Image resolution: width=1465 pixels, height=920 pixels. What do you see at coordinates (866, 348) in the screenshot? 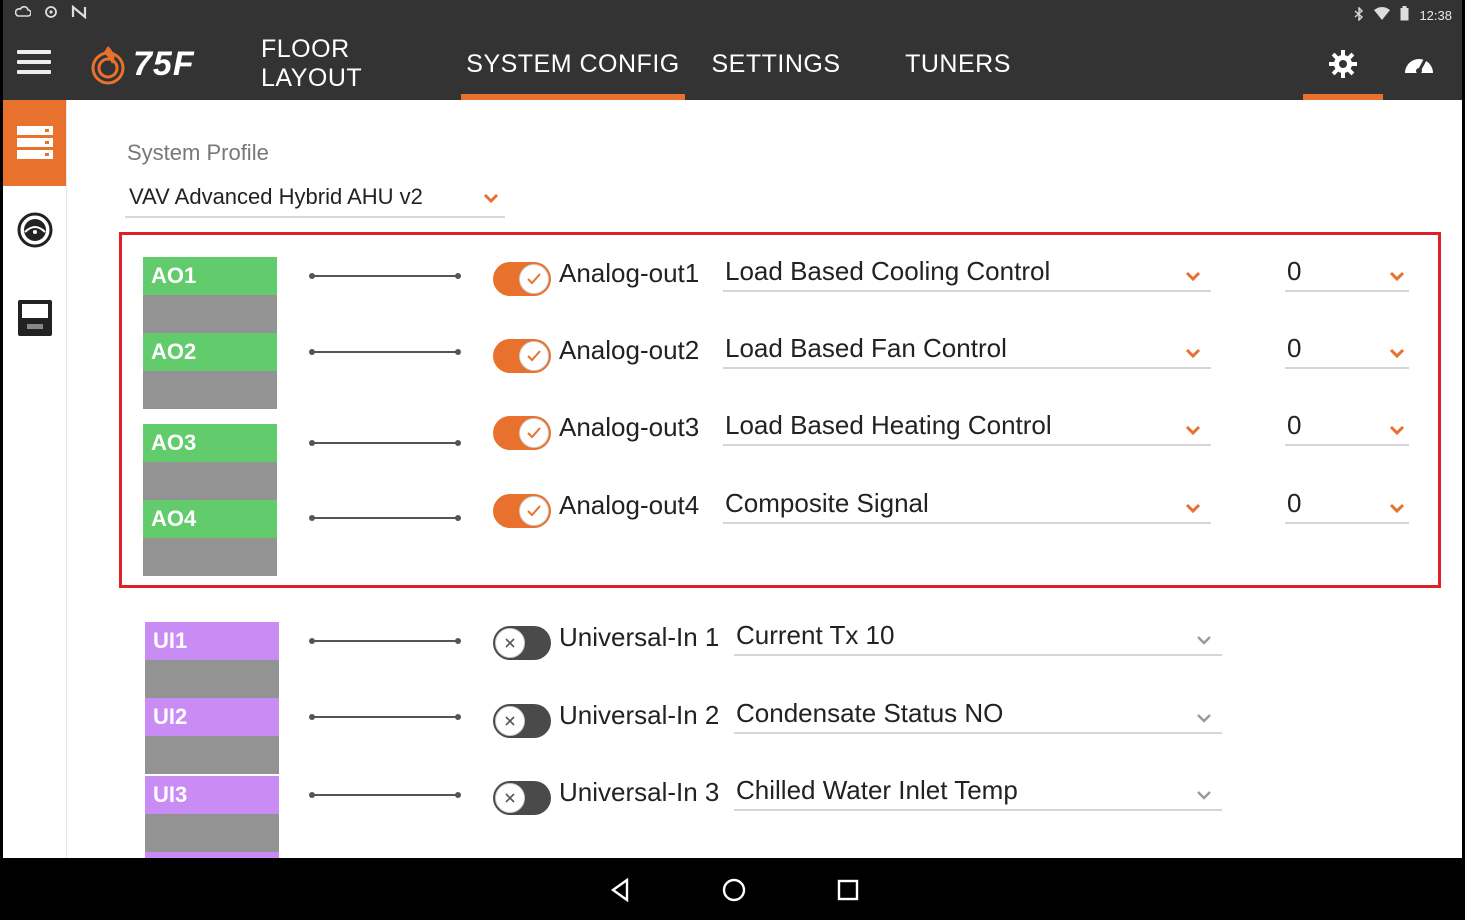
I see `analog-out2-mode-value: Load Based Fan Control` at bounding box center [866, 348].